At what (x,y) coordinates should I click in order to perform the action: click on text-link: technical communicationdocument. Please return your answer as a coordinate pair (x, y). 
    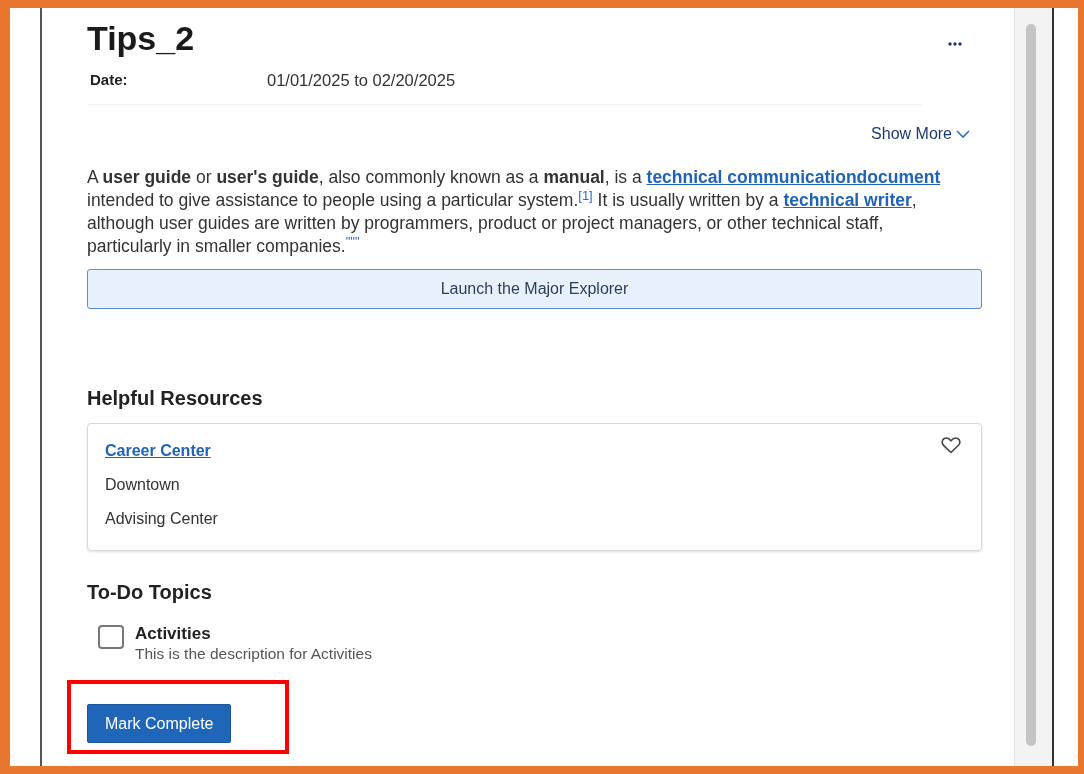
    Looking at the image, I should click on (793, 177).